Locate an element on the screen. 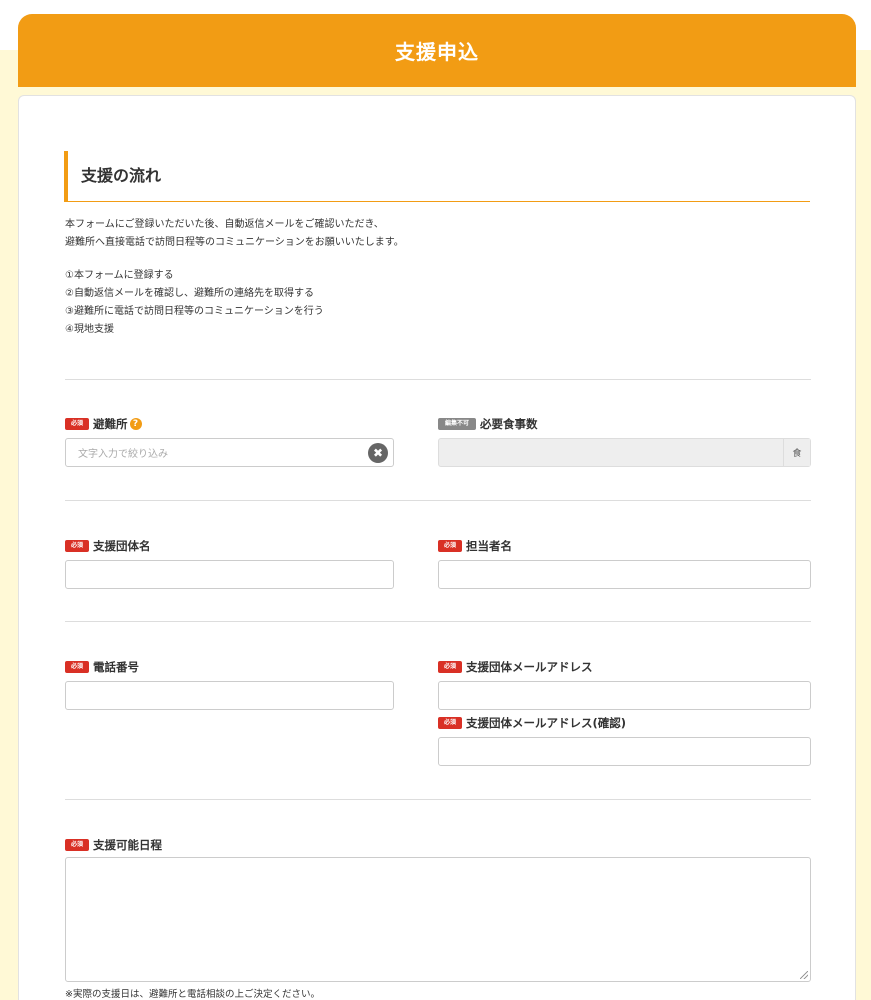  contact-person-field: 必須 担当者名 is located at coordinates (624, 563).